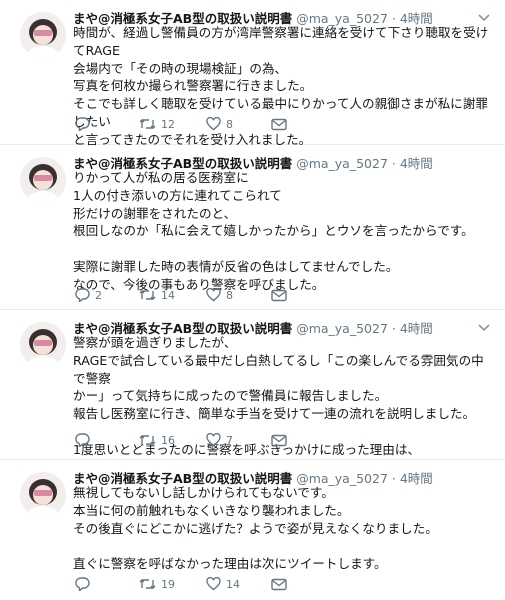 The width and height of the screenshot is (505, 600). Describe the element at coordinates (203, 295) in the screenshot. I see `tweet-actions: 2 14 8` at that location.